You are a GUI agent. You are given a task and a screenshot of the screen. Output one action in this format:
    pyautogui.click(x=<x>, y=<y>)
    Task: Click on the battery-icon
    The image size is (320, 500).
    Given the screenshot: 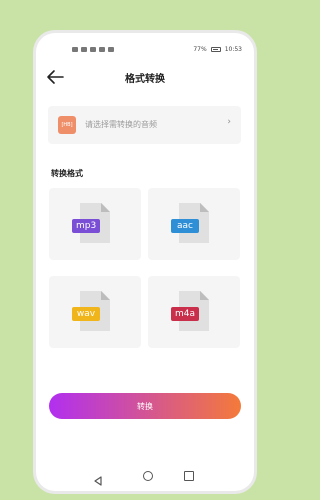 What is the action you would take?
    pyautogui.click(x=215, y=49)
    